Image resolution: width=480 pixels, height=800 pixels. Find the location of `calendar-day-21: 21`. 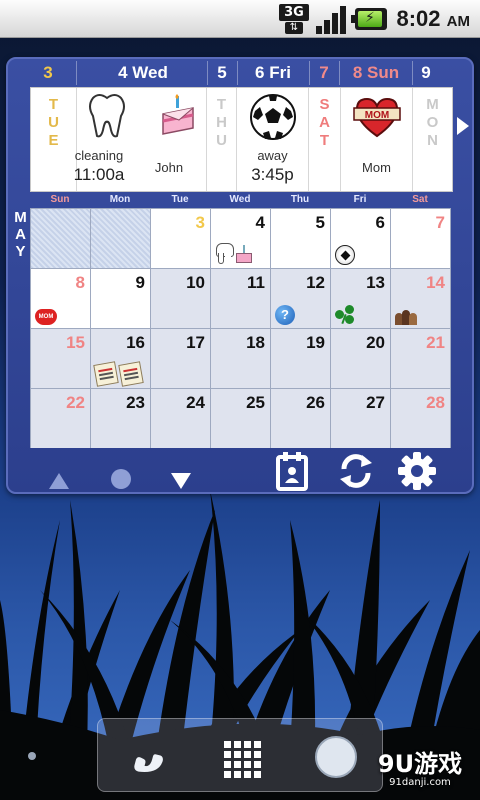

calendar-day-21: 21 is located at coordinates (420, 358).